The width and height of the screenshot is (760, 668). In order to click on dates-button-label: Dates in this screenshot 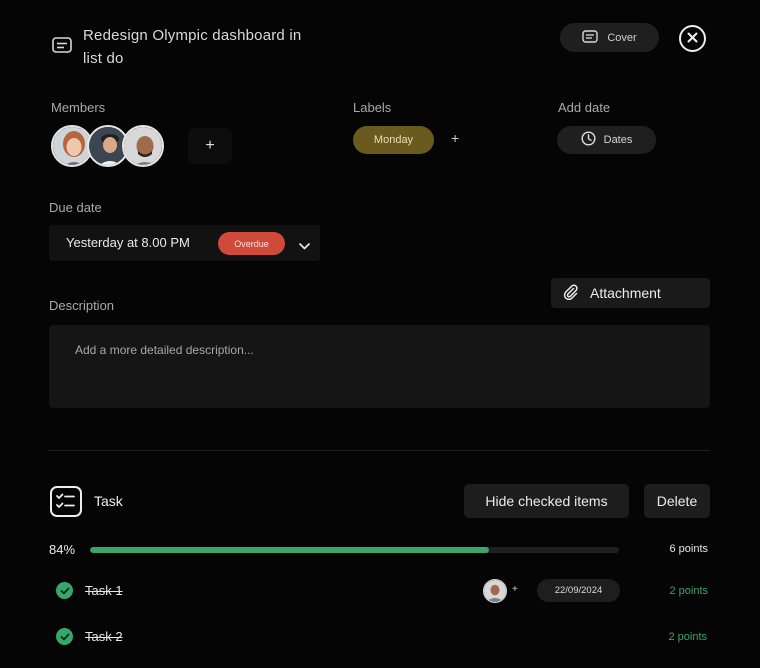, I will do `click(618, 140)`.